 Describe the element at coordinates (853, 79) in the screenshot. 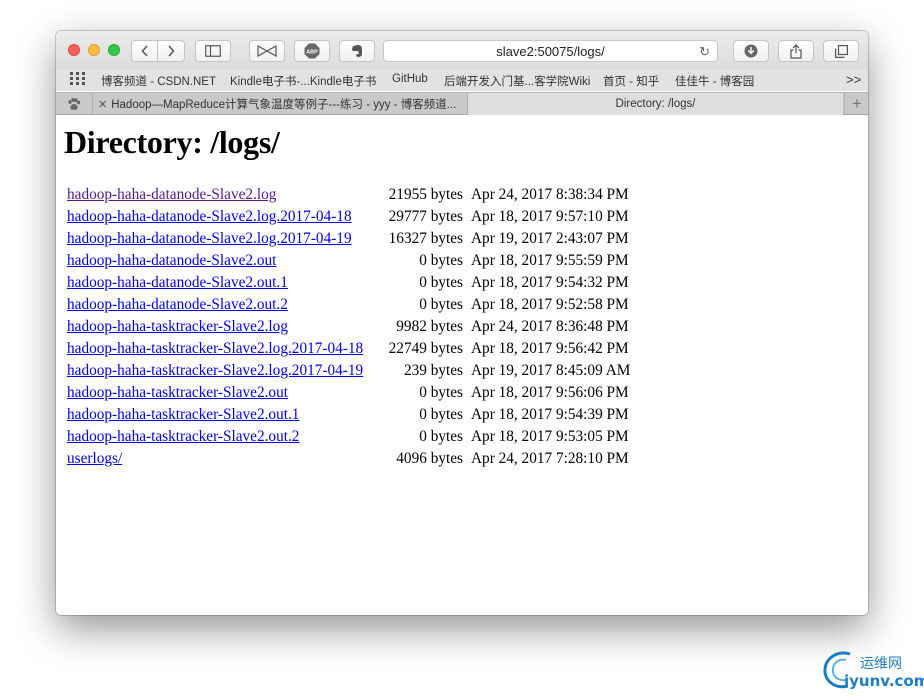

I see `bookmarks-overflow-button: >>` at that location.